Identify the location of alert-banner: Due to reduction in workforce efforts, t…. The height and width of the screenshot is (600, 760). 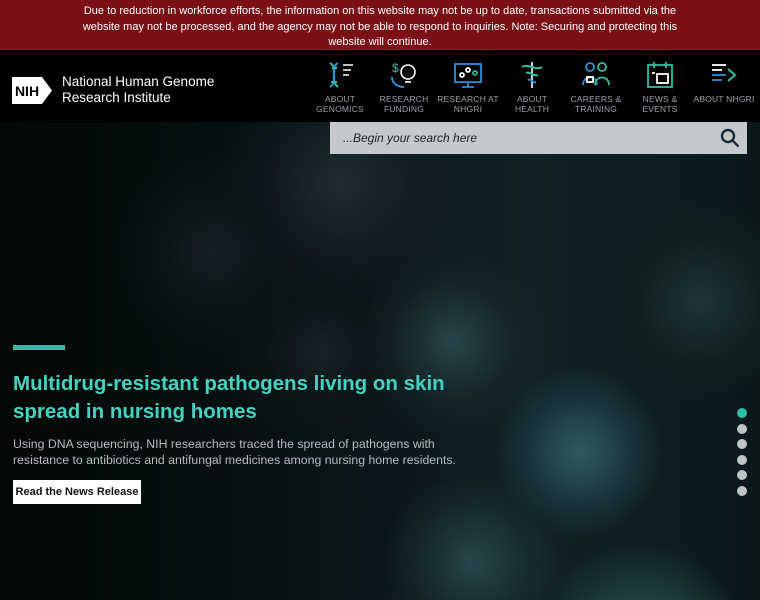
(380, 25).